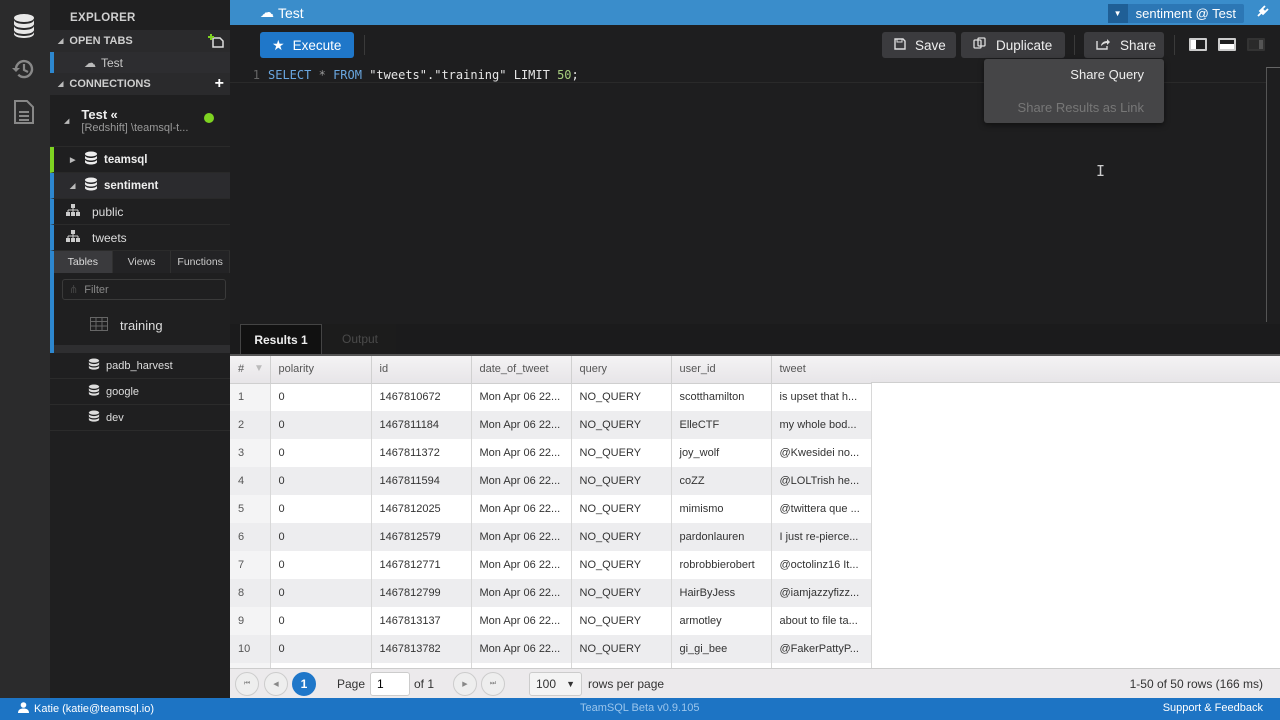 The width and height of the screenshot is (1280, 720). What do you see at coordinates (721, 370) in the screenshot?
I see `column-header-user-id: user_id` at bounding box center [721, 370].